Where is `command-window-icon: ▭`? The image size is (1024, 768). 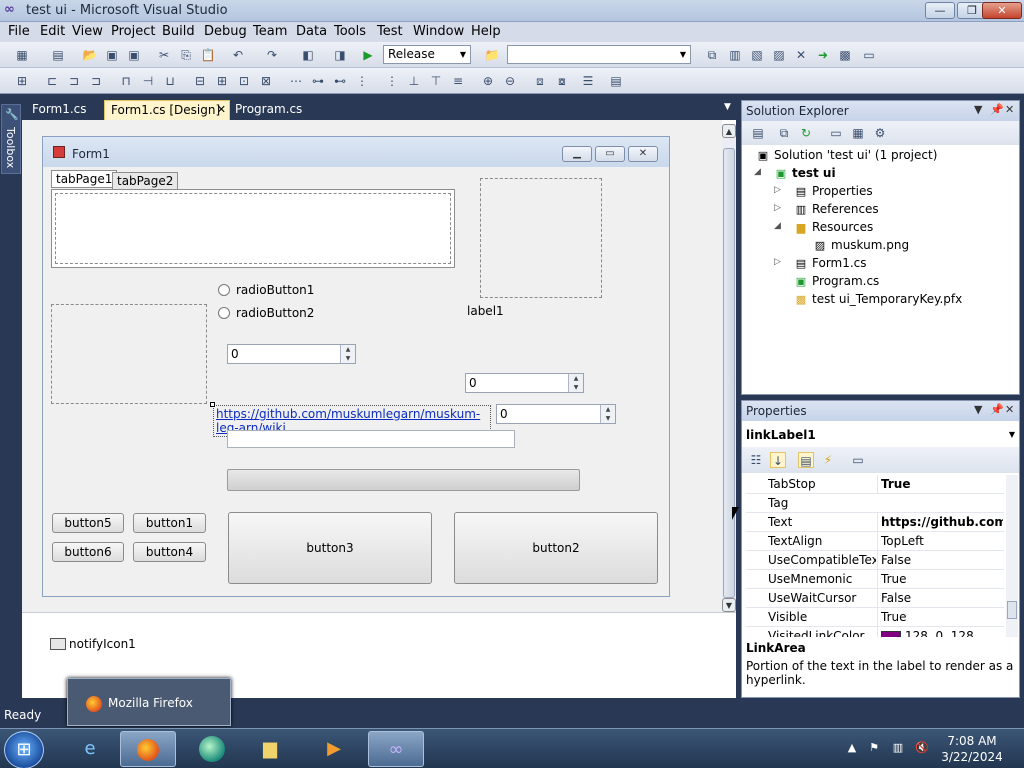
command-window-icon: ▭ is located at coordinates (869, 55).